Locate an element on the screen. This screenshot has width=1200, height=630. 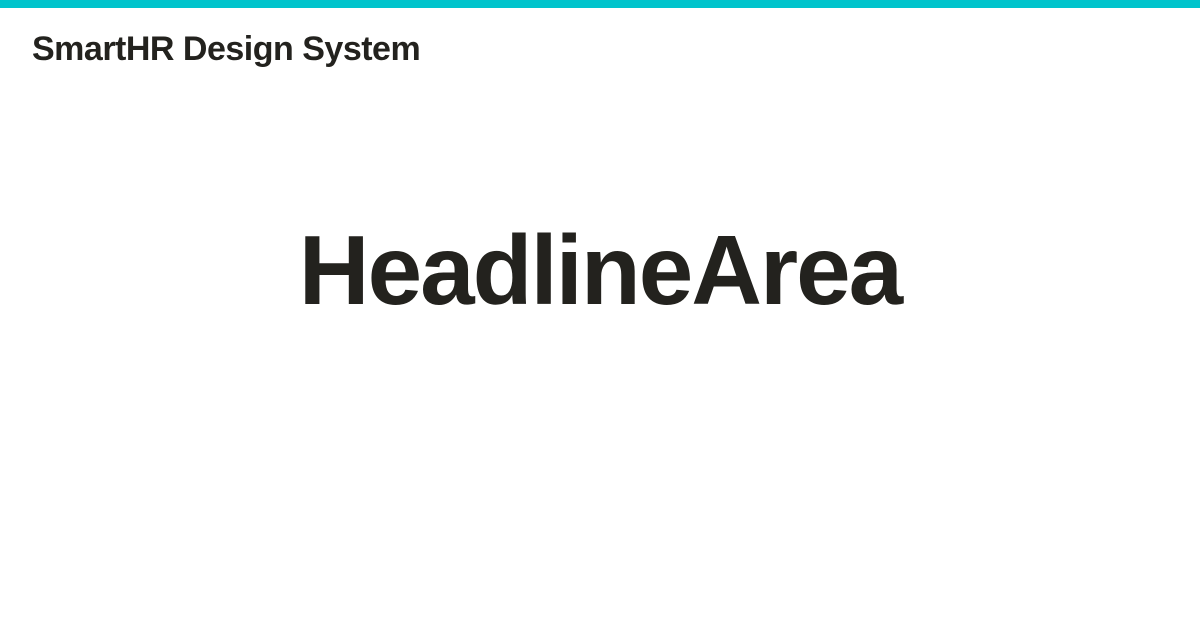
page-headline: HeadlineArea is located at coordinates (600, 270).